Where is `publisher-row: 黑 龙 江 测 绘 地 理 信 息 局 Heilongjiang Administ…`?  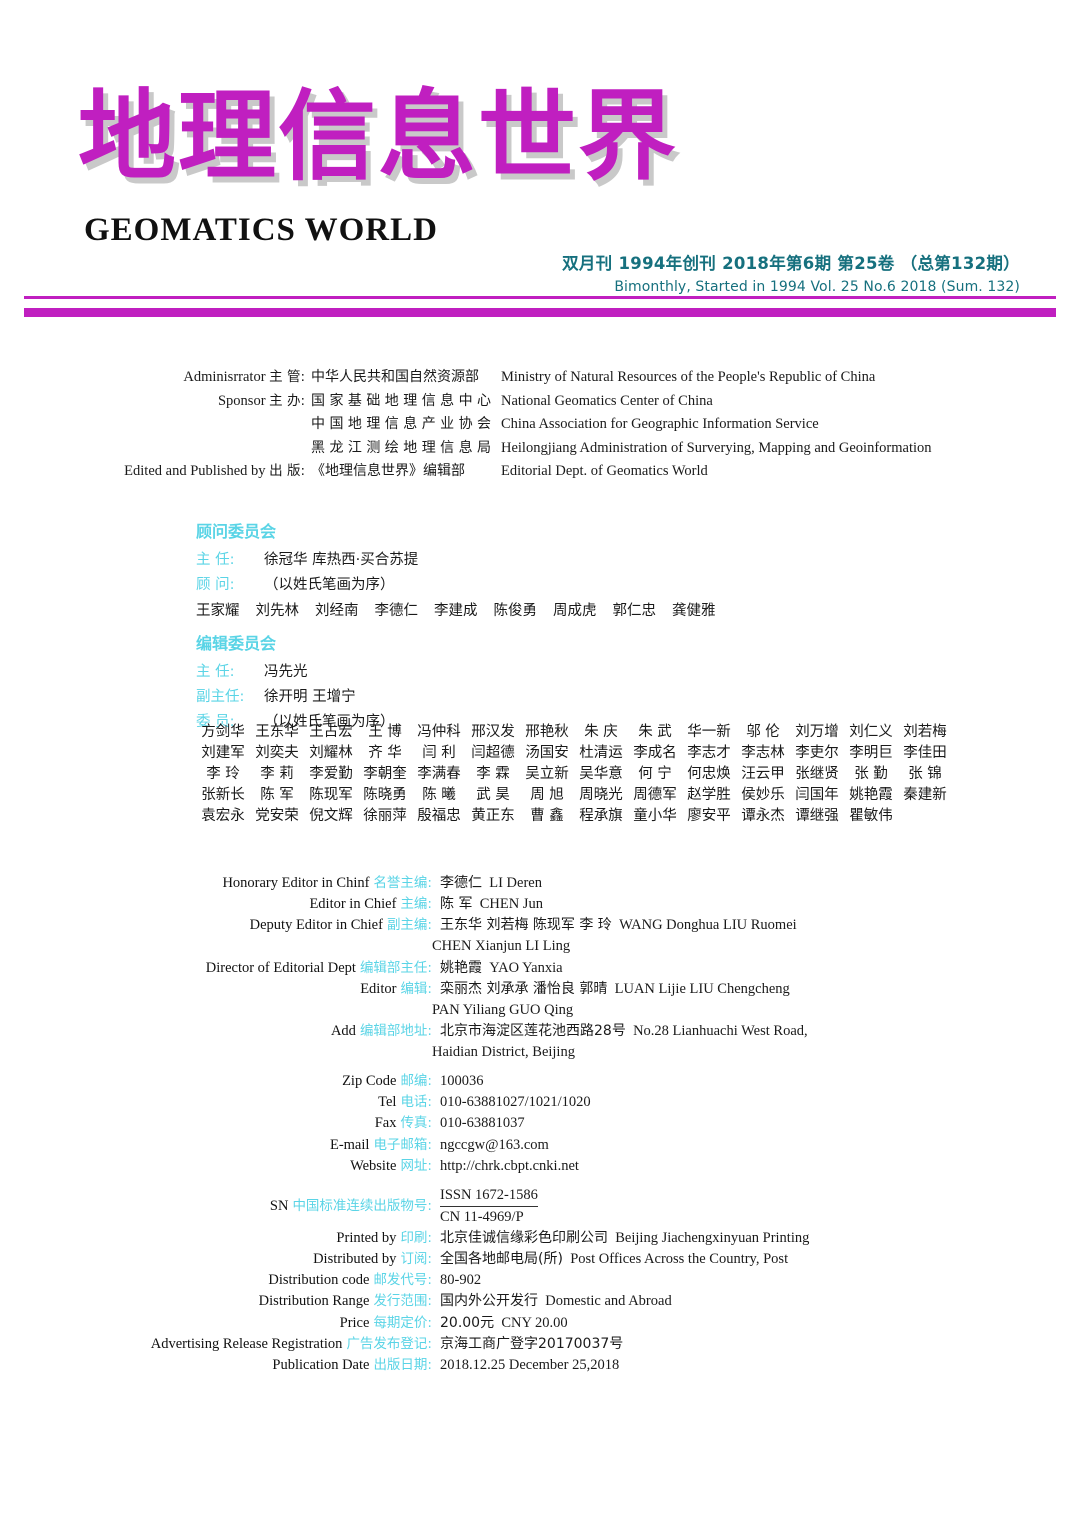
publisher-row: 黑 龙 江 测 绘 地 理 信 息 局 Heilongjiang Administ… is located at coordinates (540, 449).